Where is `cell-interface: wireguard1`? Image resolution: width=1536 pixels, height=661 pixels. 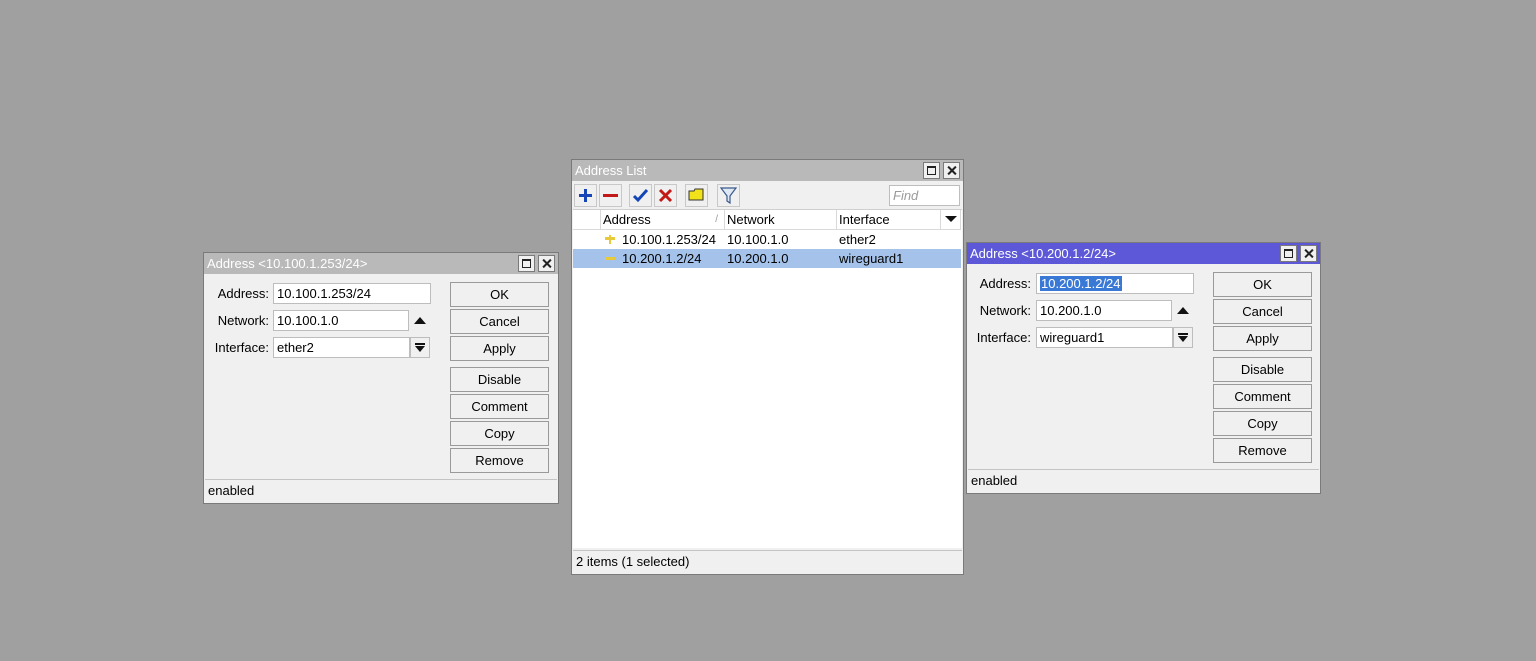
cell-interface: wireguard1 is located at coordinates (871, 258).